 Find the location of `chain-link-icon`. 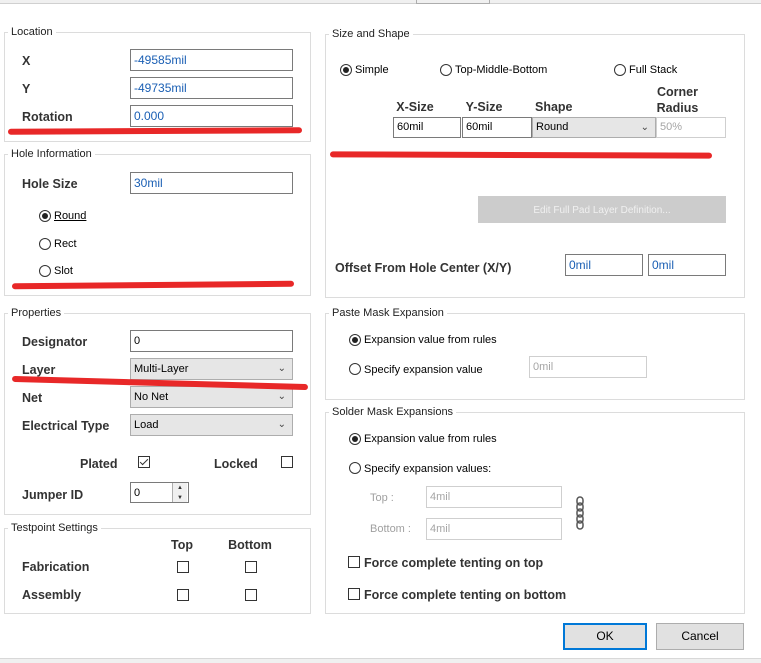

chain-link-icon is located at coordinates (580, 513).